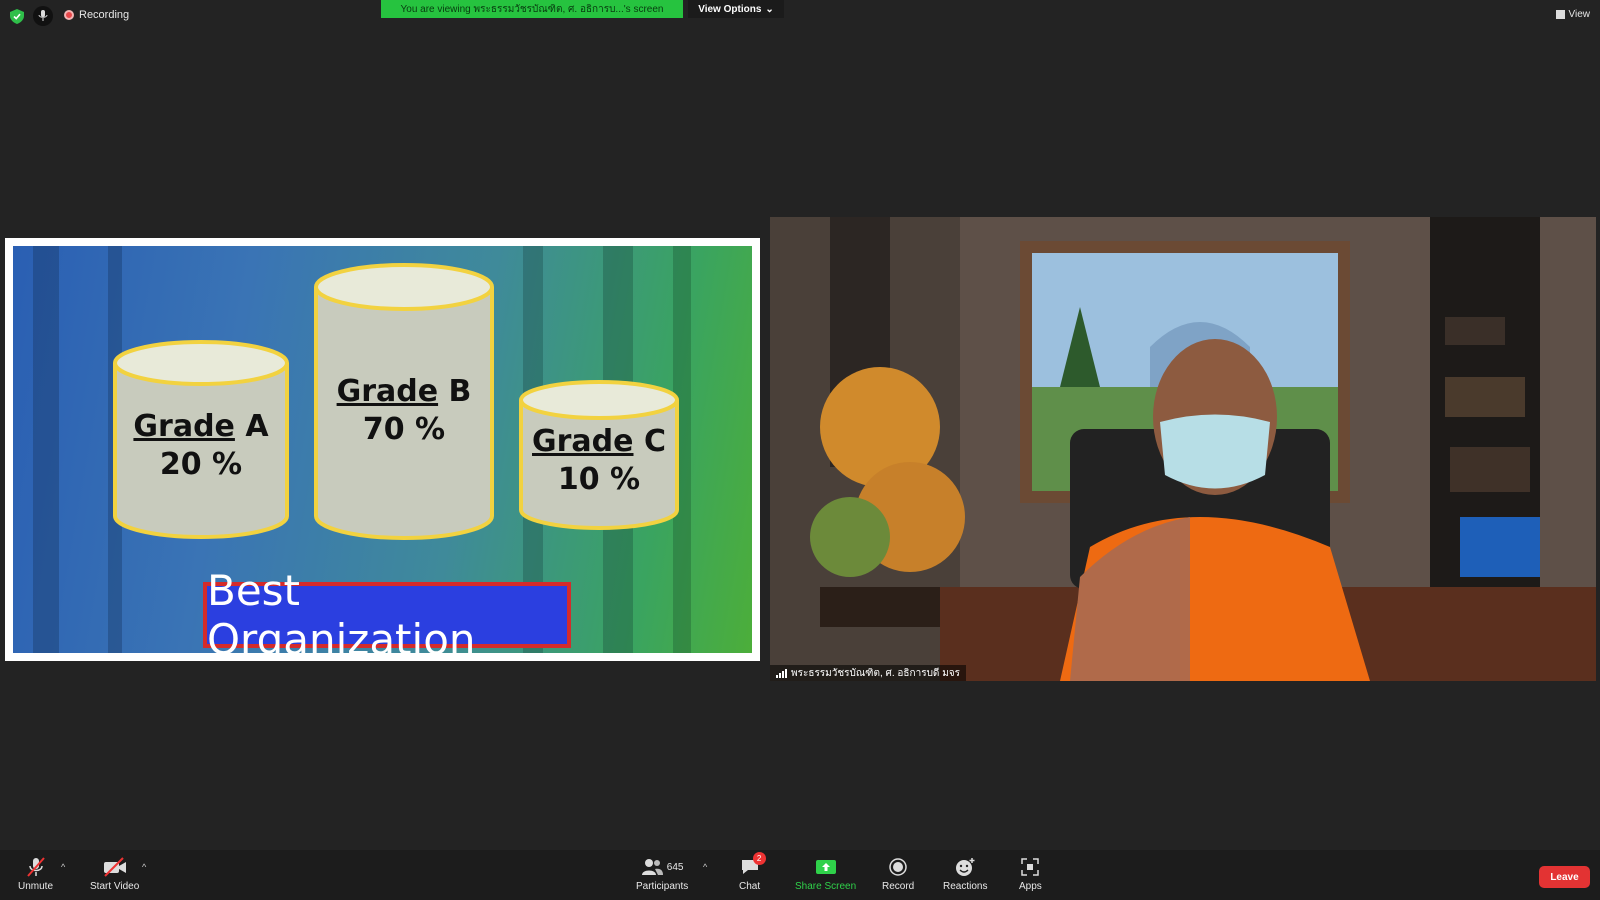 The image size is (1600, 900). What do you see at coordinates (404, 411) in the screenshot?
I see `grade-b-label: Grade B 70 %` at bounding box center [404, 411].